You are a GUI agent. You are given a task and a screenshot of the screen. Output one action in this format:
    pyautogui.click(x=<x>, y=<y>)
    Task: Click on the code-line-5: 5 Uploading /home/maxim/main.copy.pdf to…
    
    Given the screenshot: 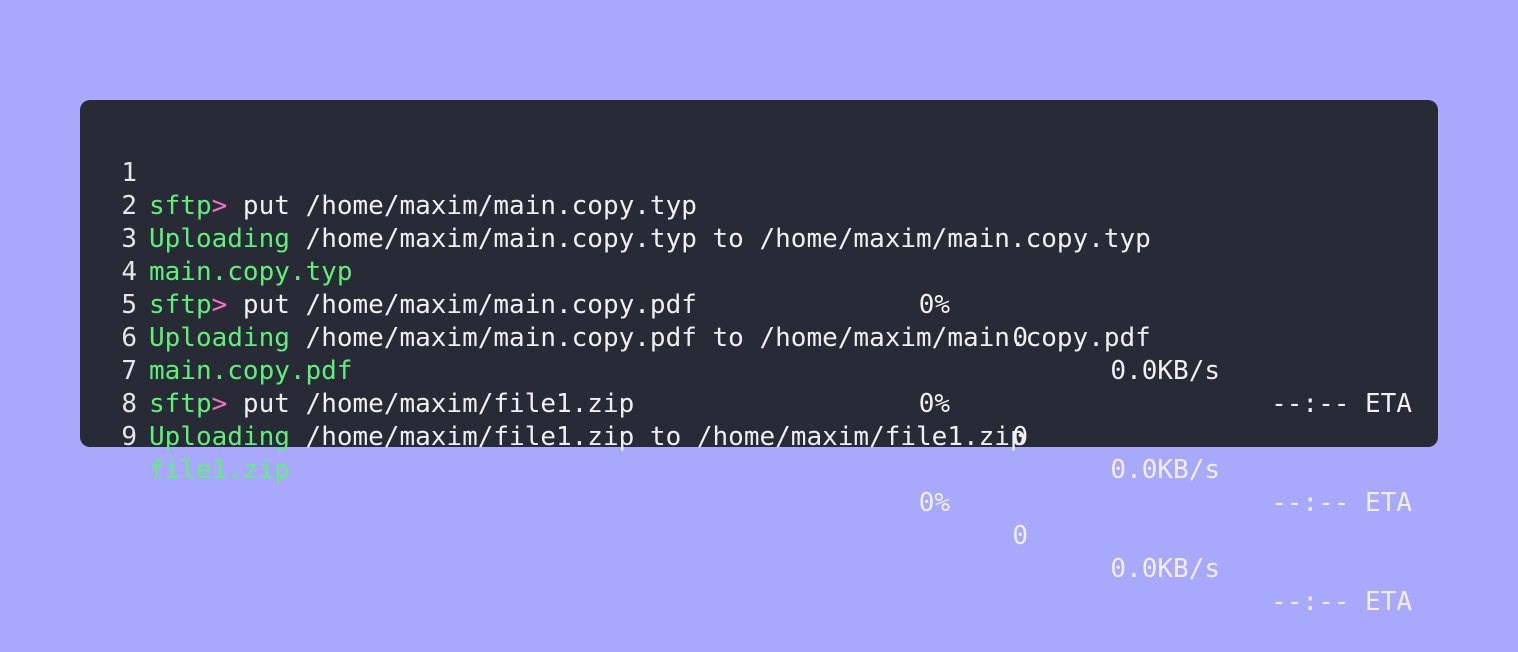 What is the action you would take?
    pyautogui.click(x=759, y=304)
    